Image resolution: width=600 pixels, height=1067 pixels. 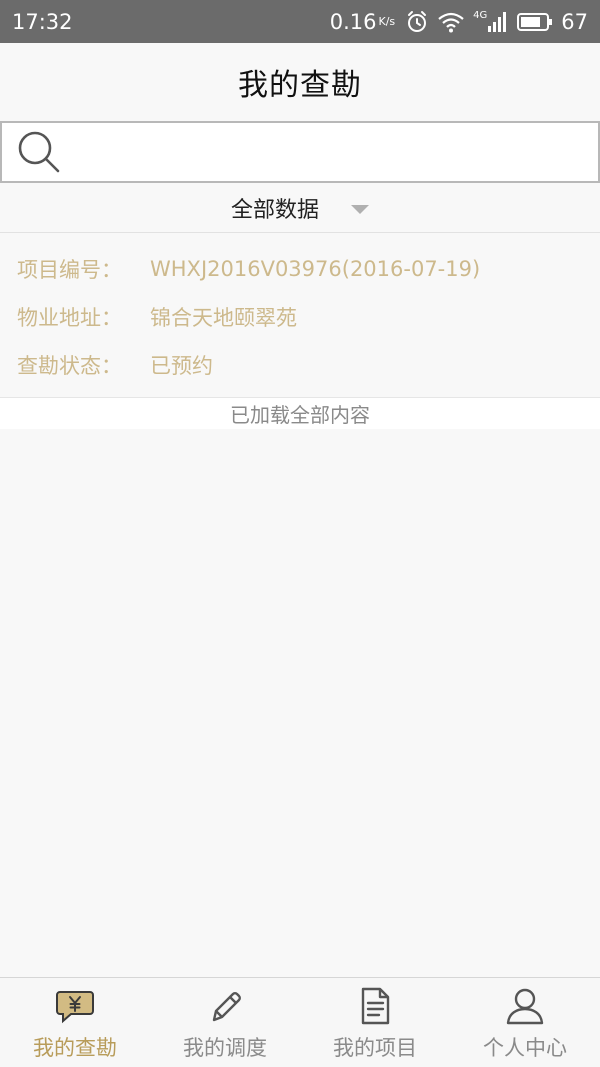 I want to click on survey-status-label: 查勘状态：, so click(x=69, y=366).